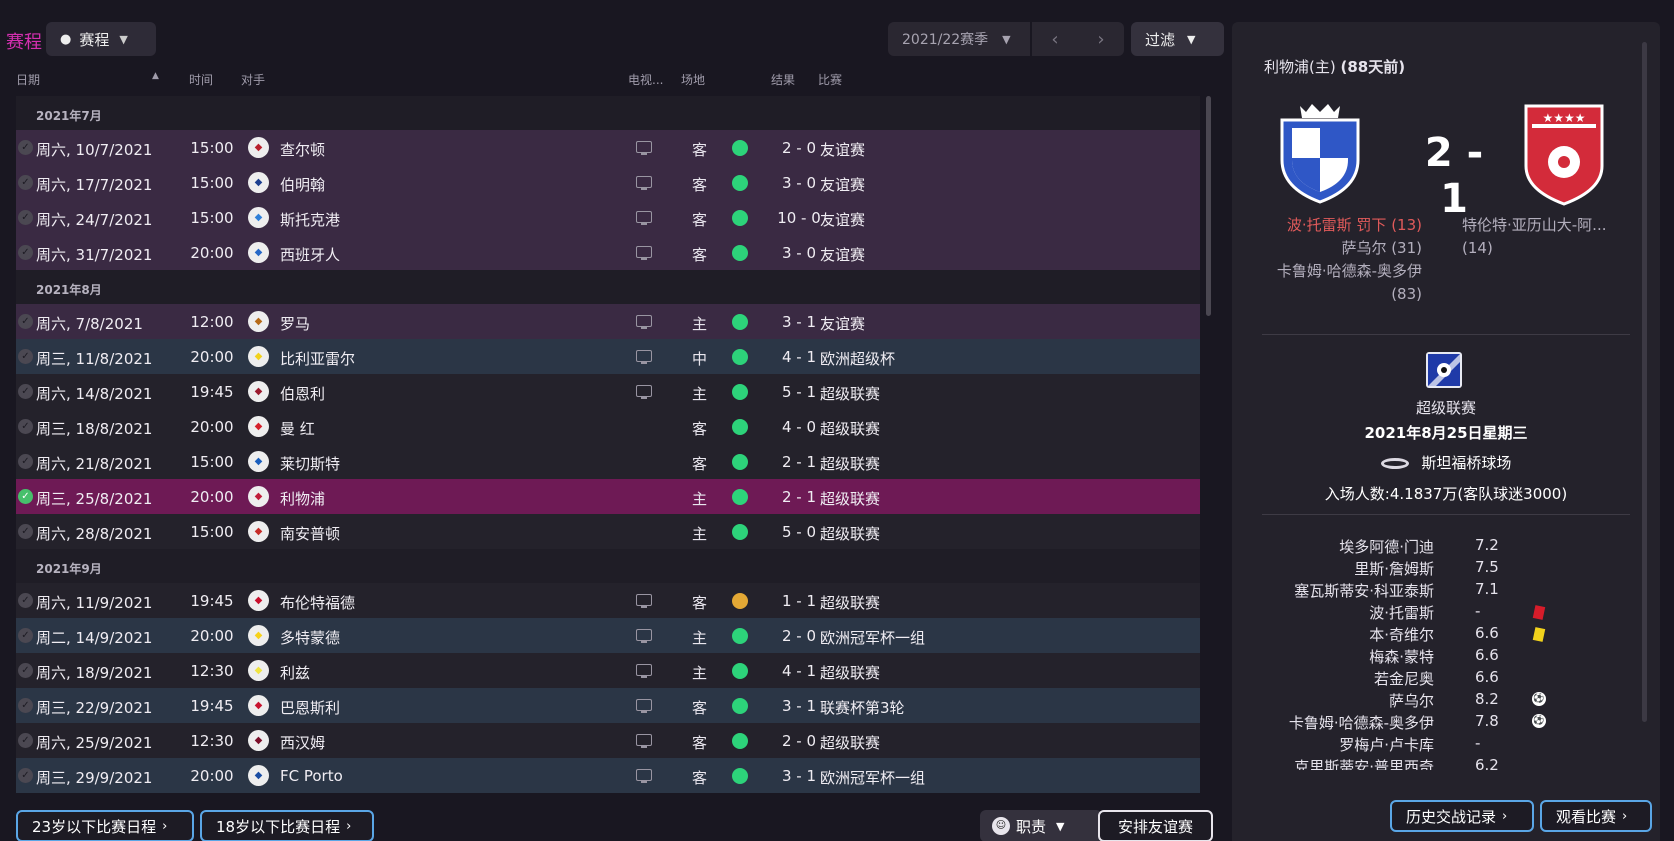 The height and width of the screenshot is (841, 1674). What do you see at coordinates (310, 219) in the screenshot?
I see `fixture-opponent: 斯托克港` at bounding box center [310, 219].